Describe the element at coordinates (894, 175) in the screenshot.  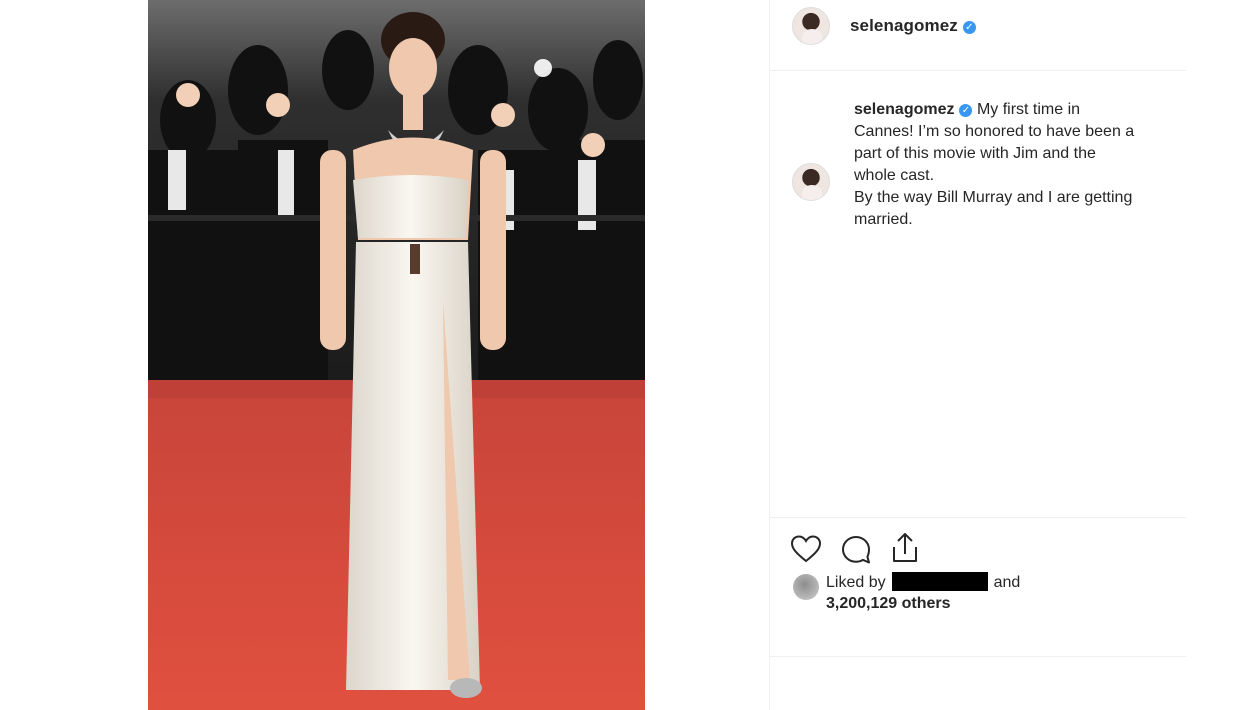
I see `caption-line: whole cast.` at that location.